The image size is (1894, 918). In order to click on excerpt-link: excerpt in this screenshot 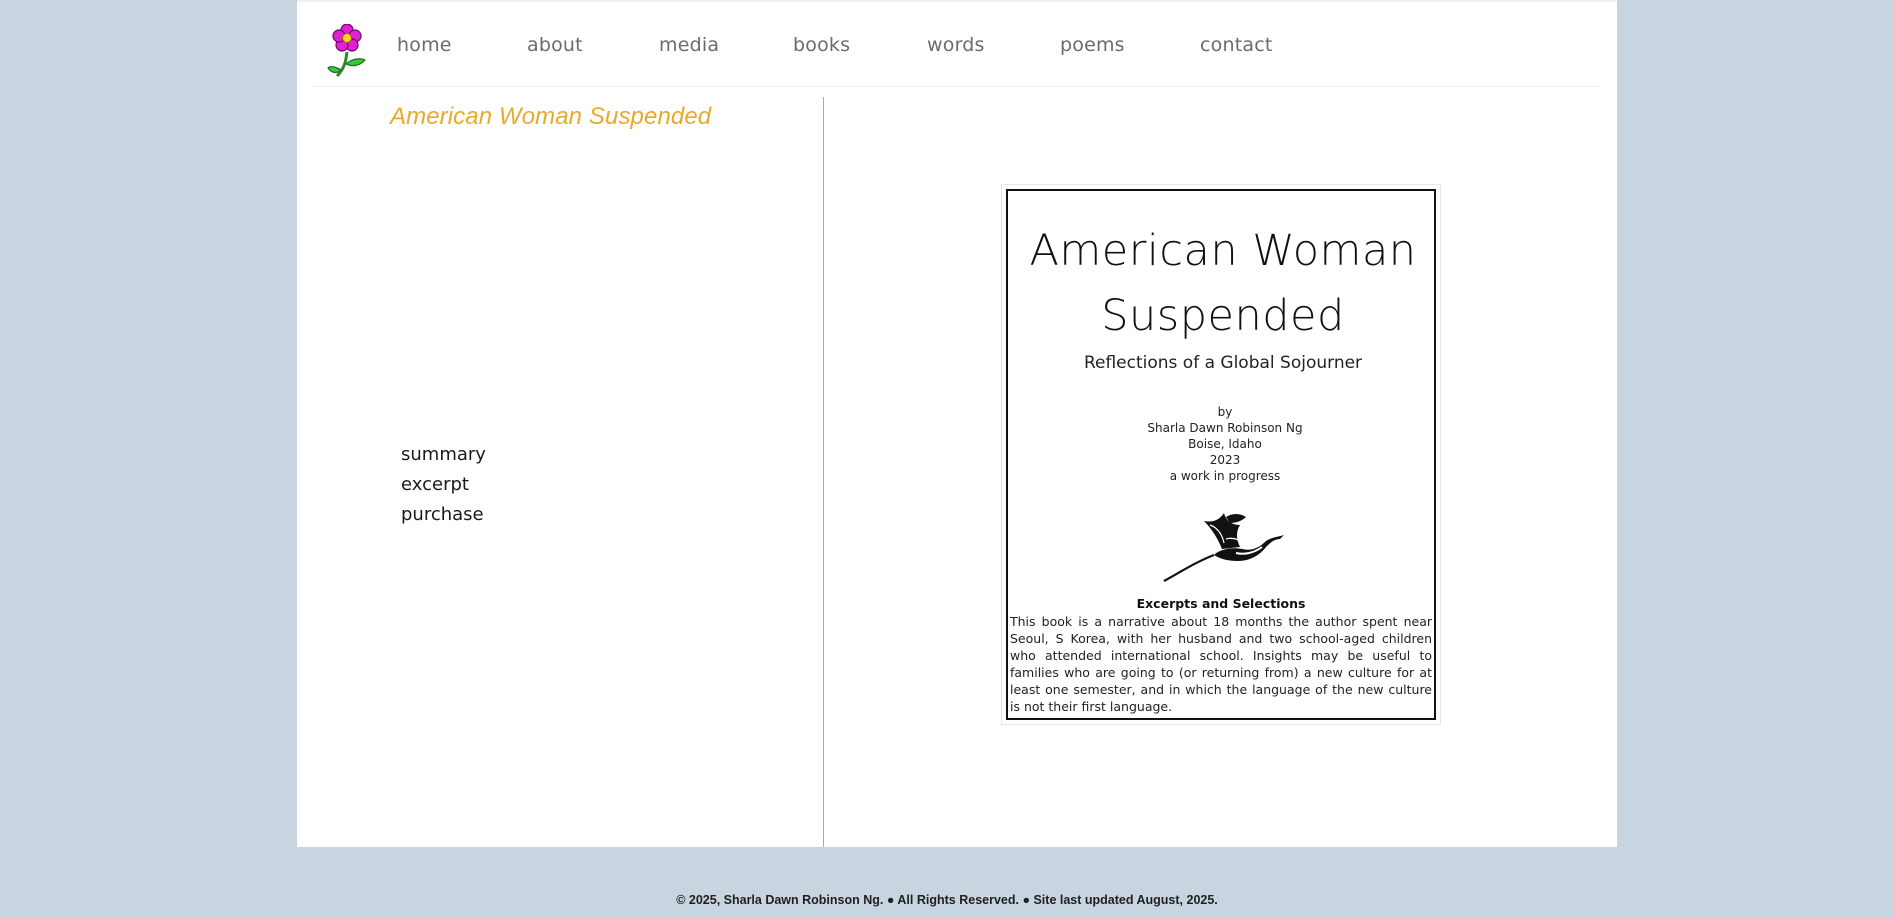, I will do `click(435, 484)`.